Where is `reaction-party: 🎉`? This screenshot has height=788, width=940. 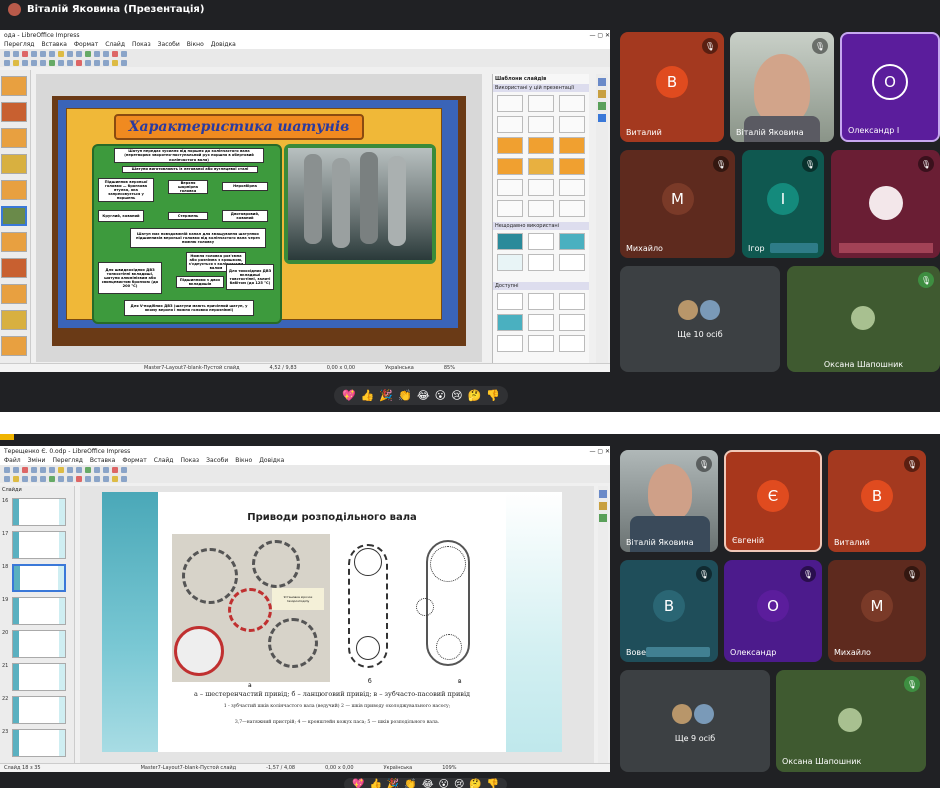
reaction-party: 🎉 is located at coordinates (393, 783).